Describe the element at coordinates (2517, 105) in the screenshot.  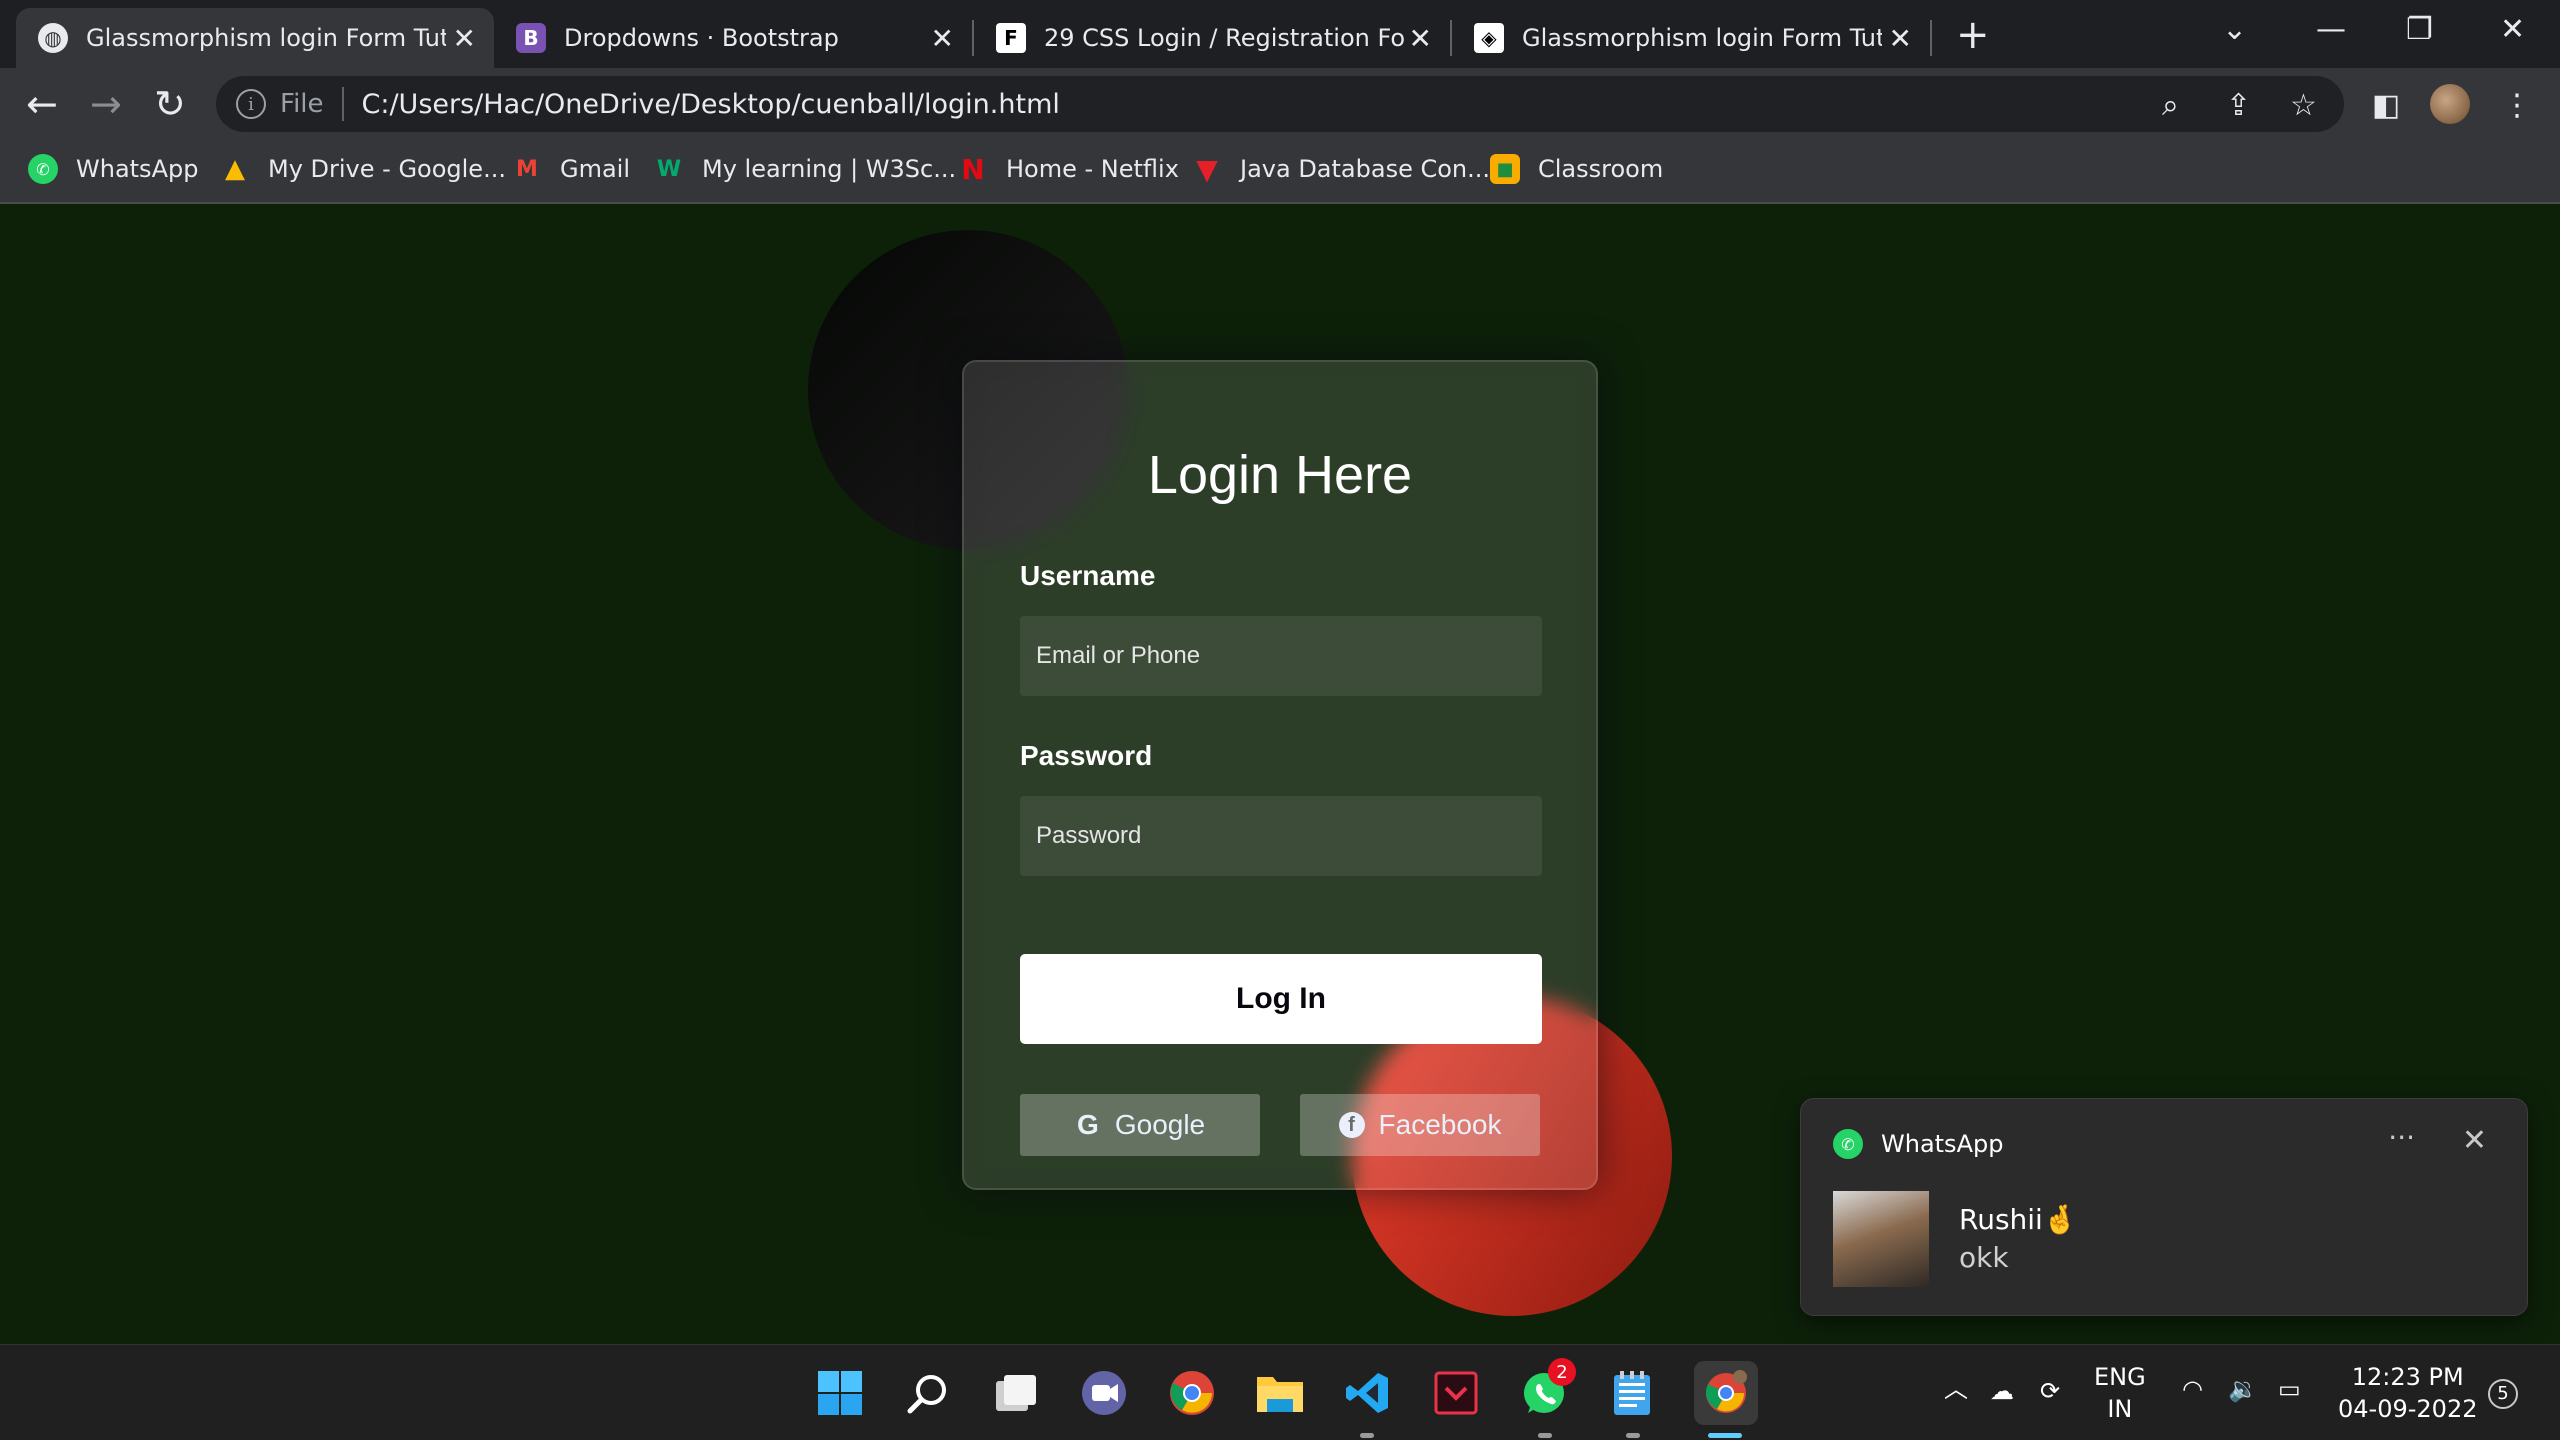
I see `menu-icon: ⋮` at that location.